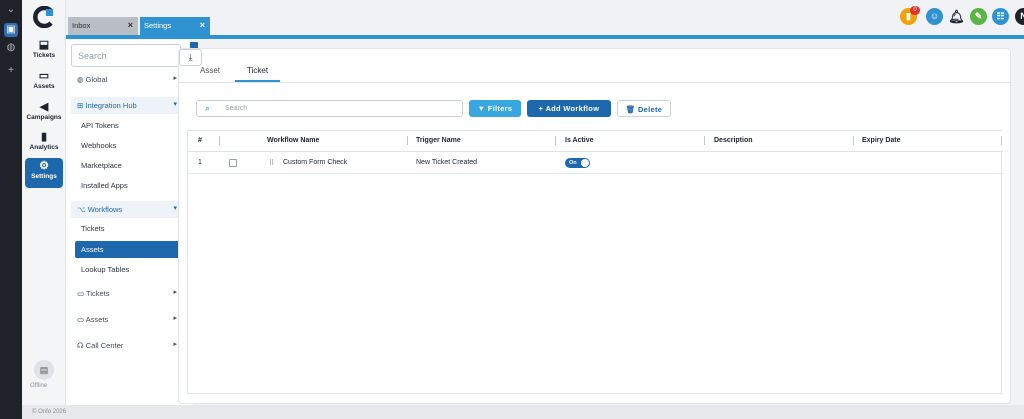 The image size is (1024, 419). What do you see at coordinates (569, 108) in the screenshot?
I see `add-workflow-button: + Add Workflow` at bounding box center [569, 108].